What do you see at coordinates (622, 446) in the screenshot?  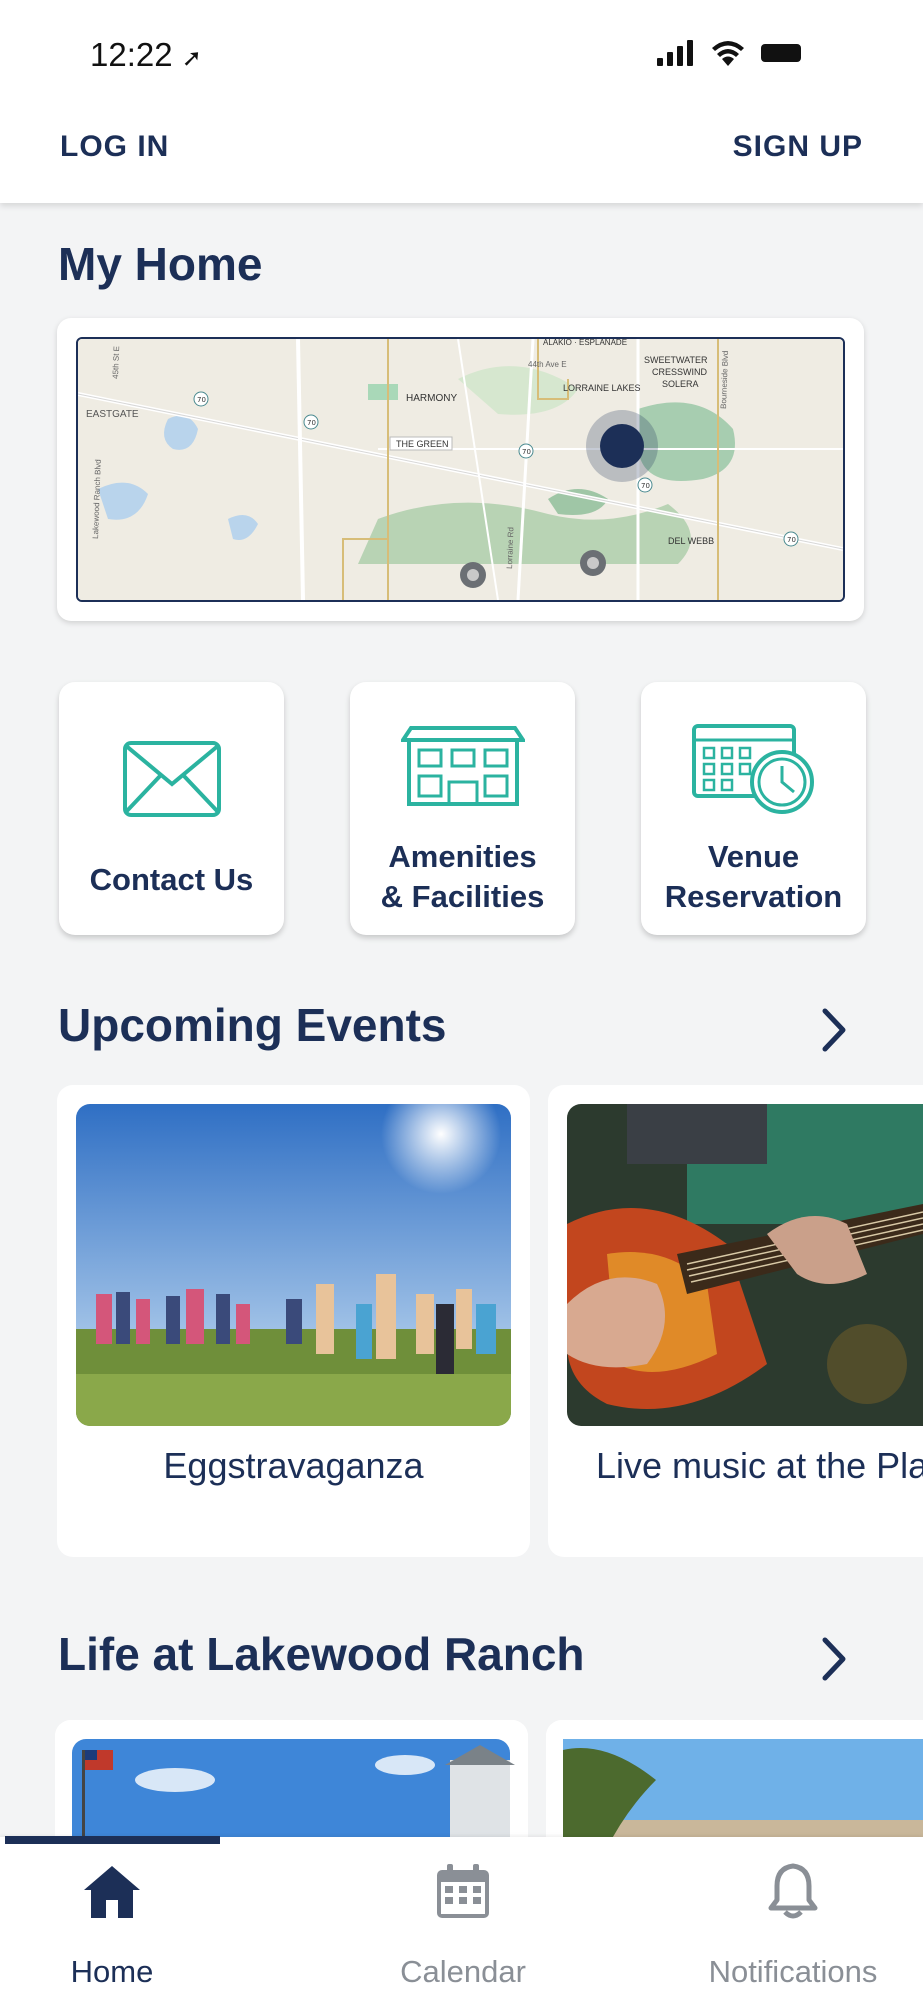 I see `location-marker` at bounding box center [622, 446].